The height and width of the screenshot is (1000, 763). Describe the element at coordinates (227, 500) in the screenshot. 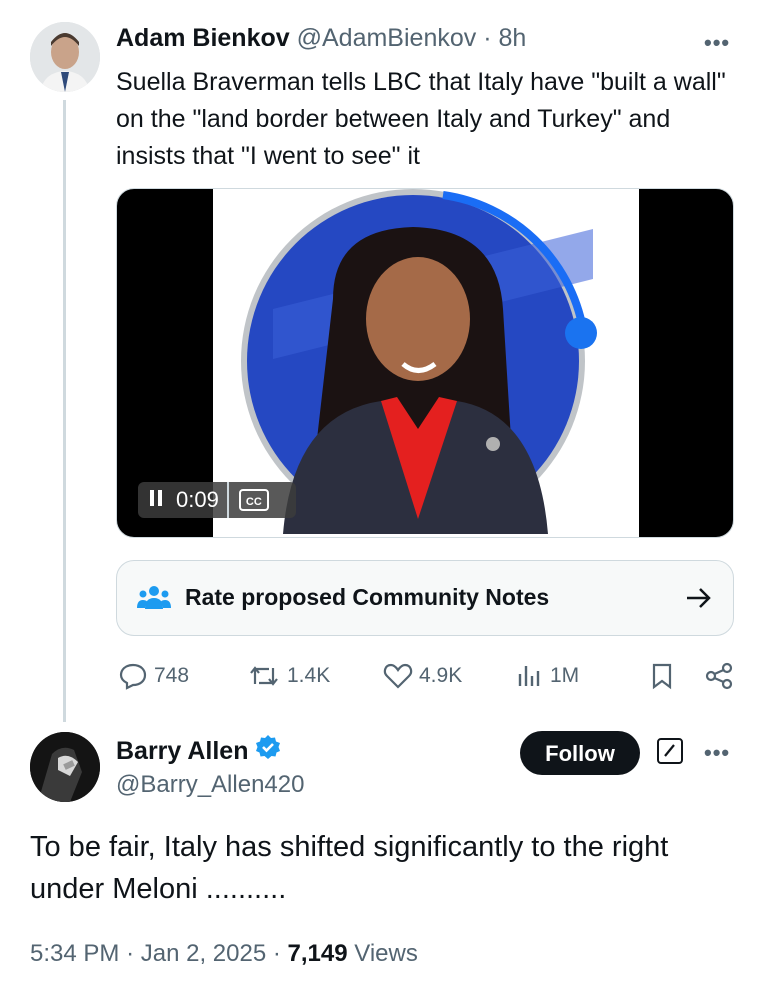

I see `divider` at that location.